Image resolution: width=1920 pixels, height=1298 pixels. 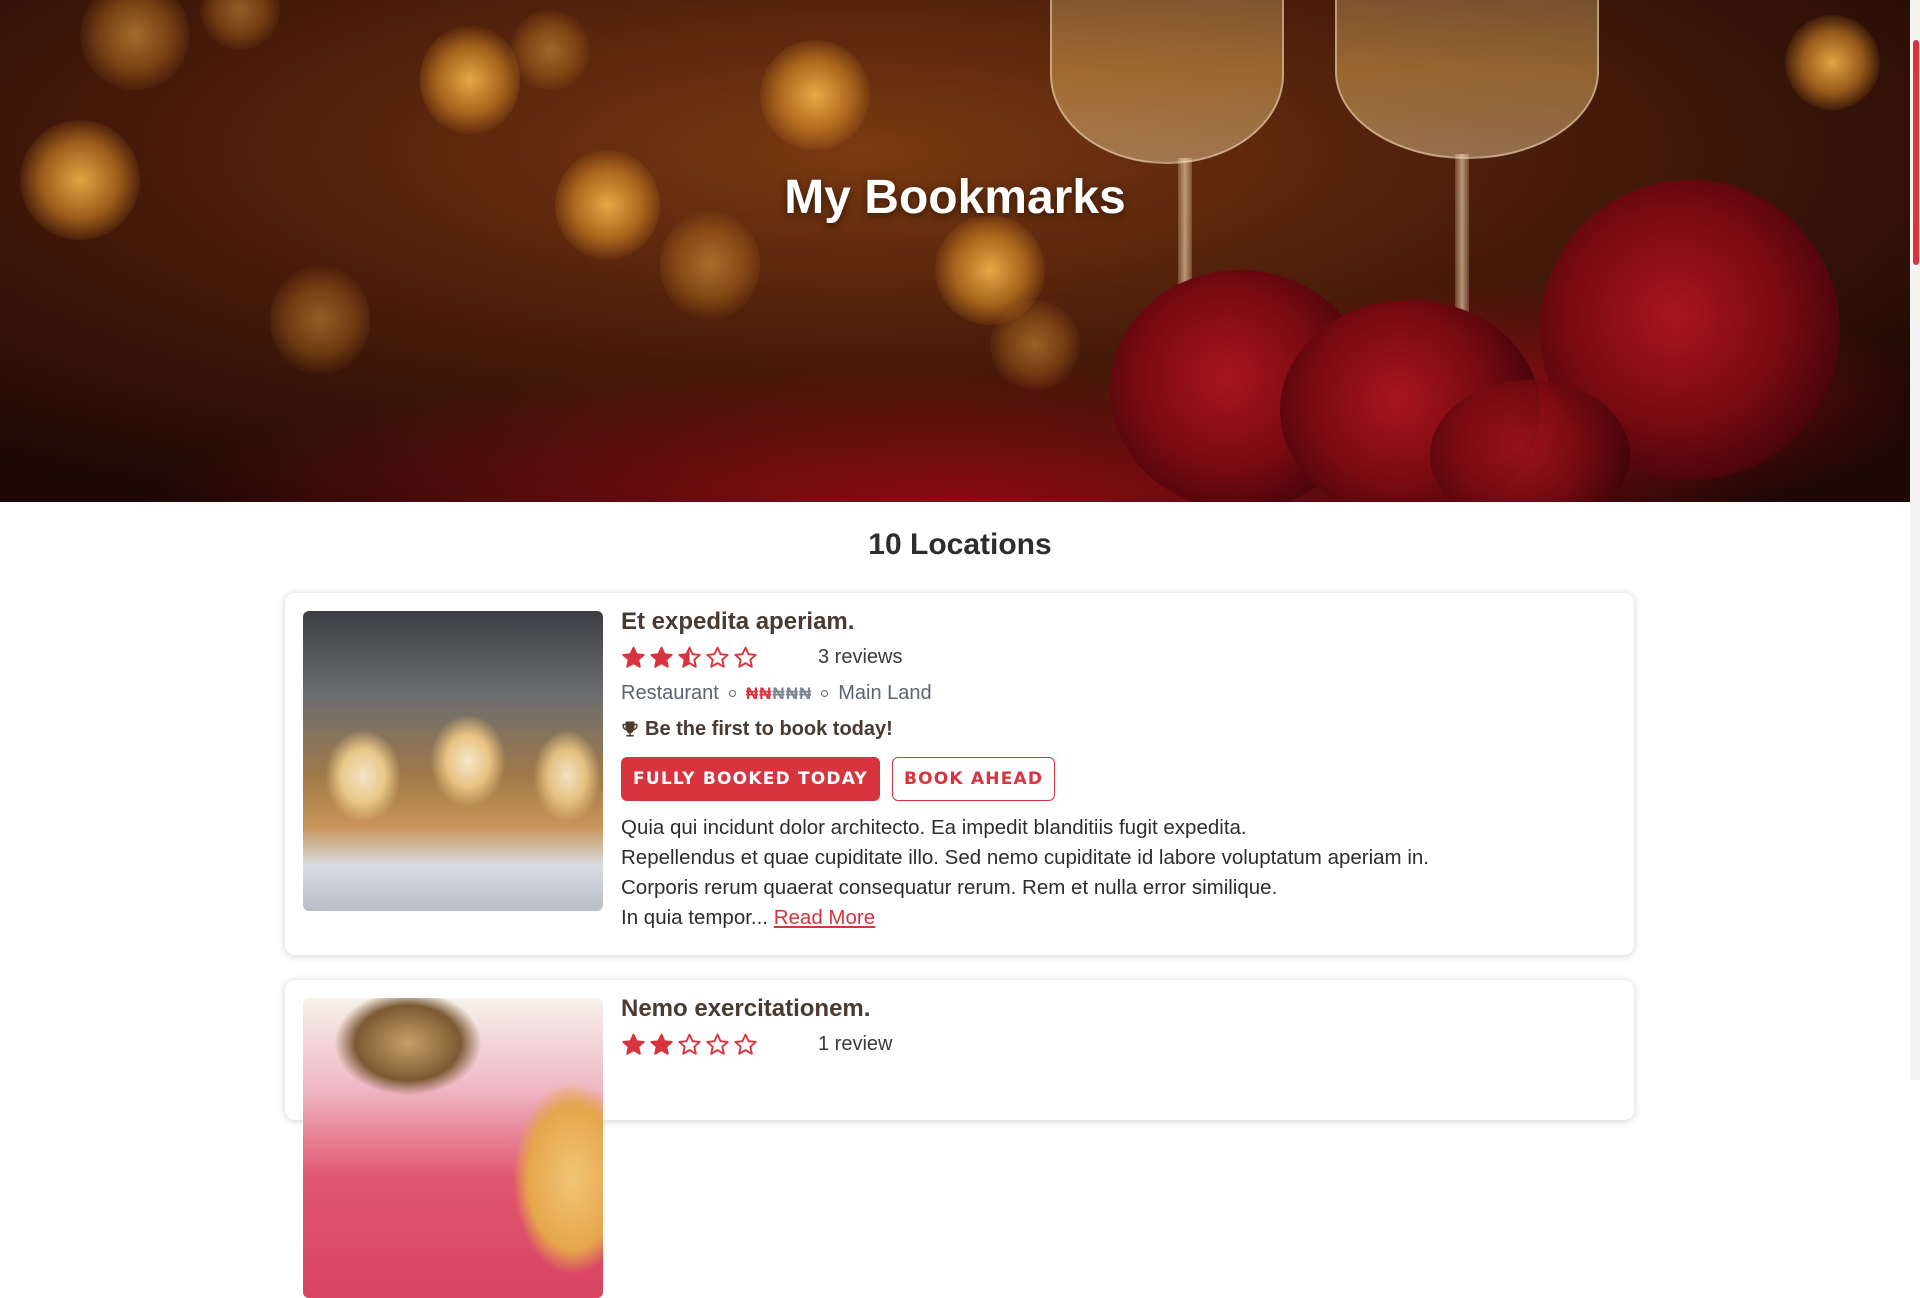 What do you see at coordinates (1467, 79) in the screenshot?
I see `wine-glass-right` at bounding box center [1467, 79].